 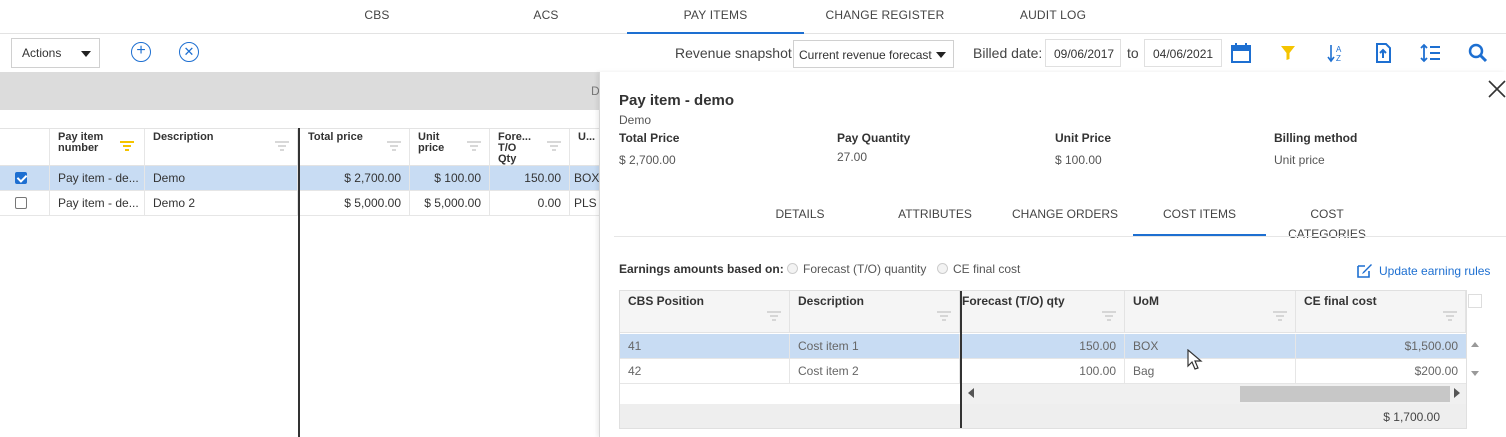 What do you see at coordinates (1214, 394) in the screenshot?
I see `horizontal-scrollbar` at bounding box center [1214, 394].